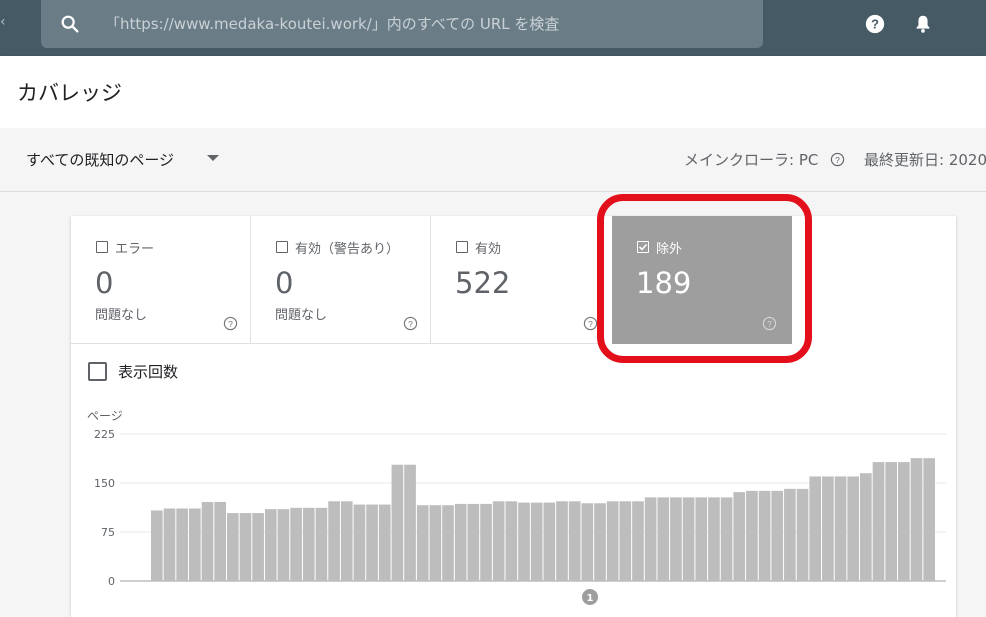 The height and width of the screenshot is (617, 986). Describe the element at coordinates (108, 532) in the screenshot. I see `y-tick-label: 75` at that location.